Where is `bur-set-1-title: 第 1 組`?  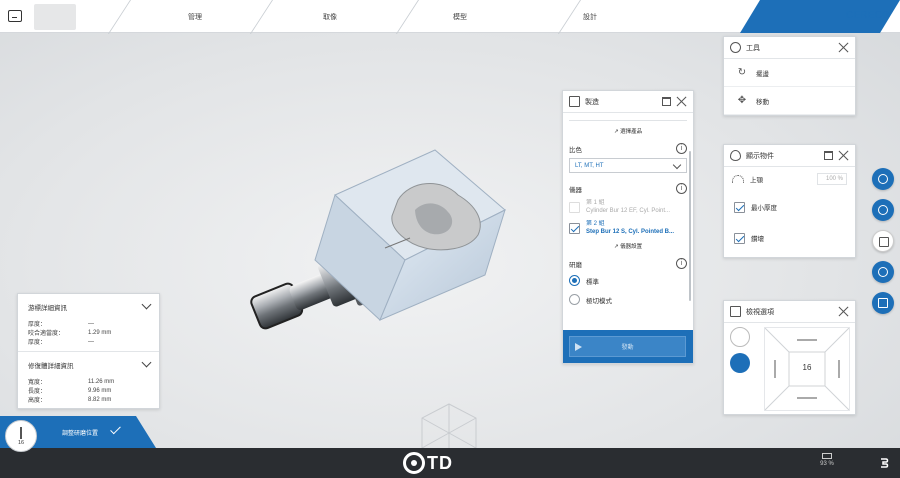 bur-set-1-title: 第 1 組 is located at coordinates (595, 203).